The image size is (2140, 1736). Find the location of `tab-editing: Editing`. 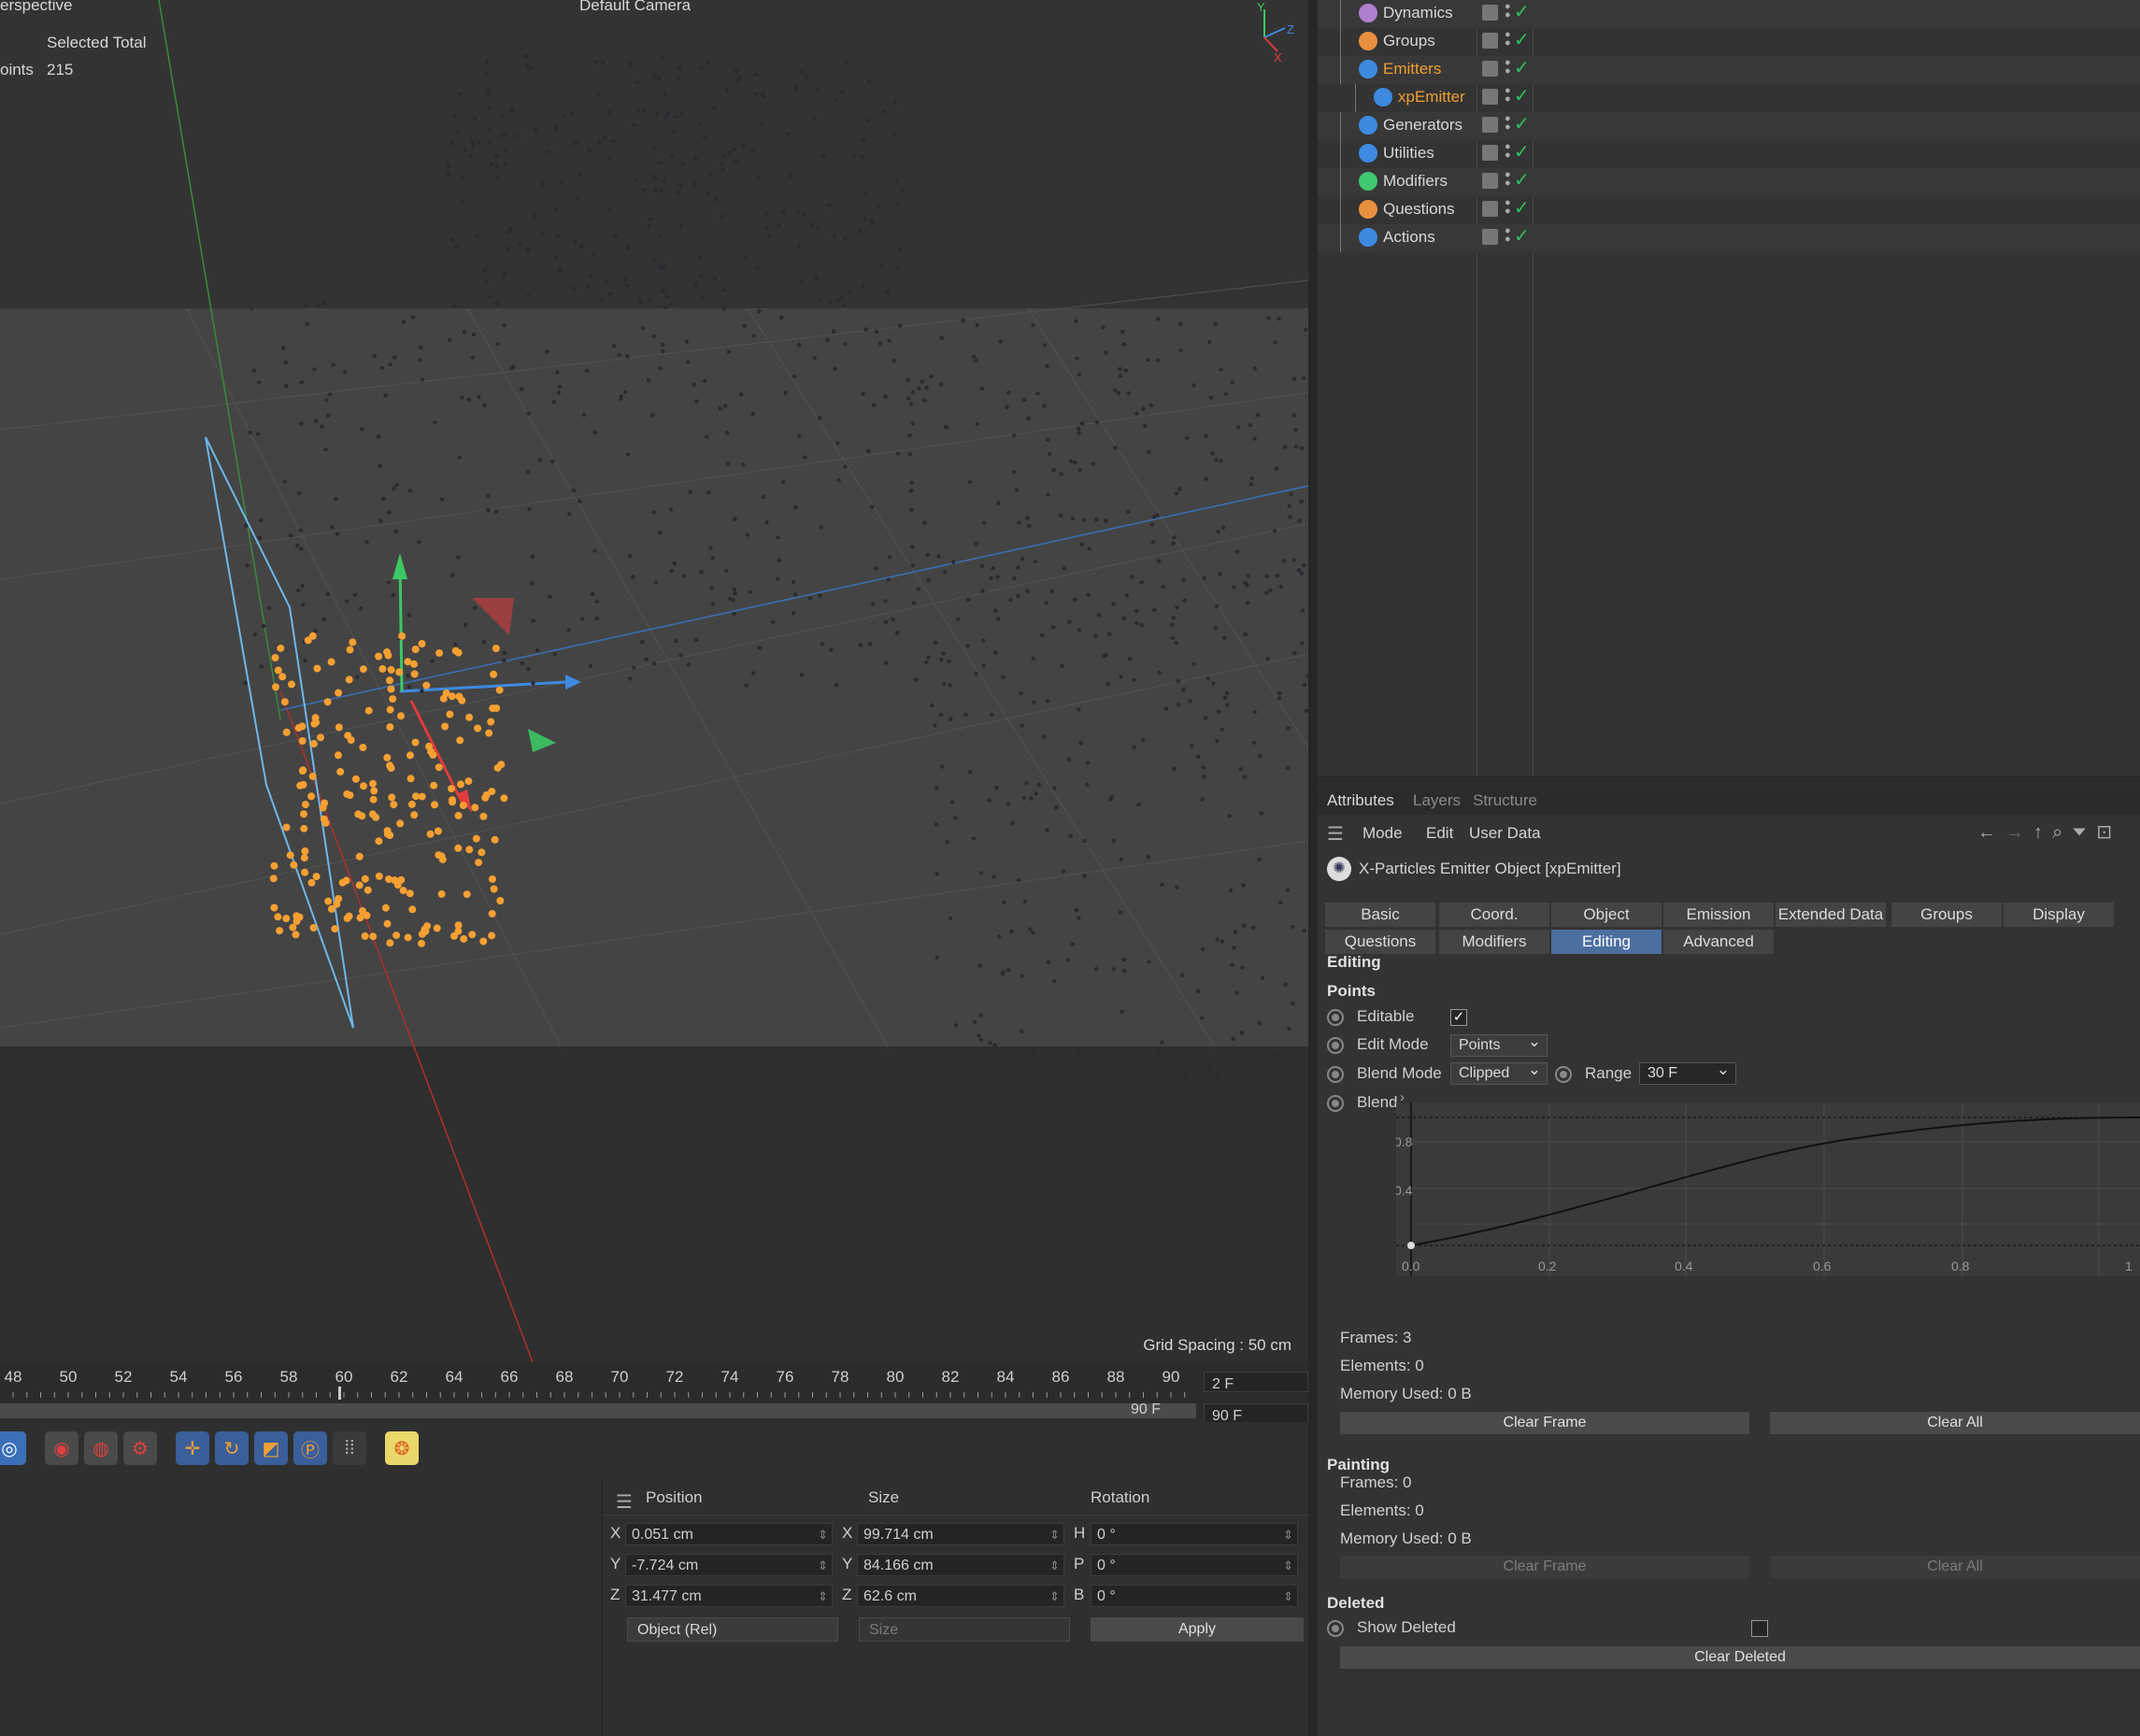

tab-editing: Editing is located at coordinates (1606, 942).